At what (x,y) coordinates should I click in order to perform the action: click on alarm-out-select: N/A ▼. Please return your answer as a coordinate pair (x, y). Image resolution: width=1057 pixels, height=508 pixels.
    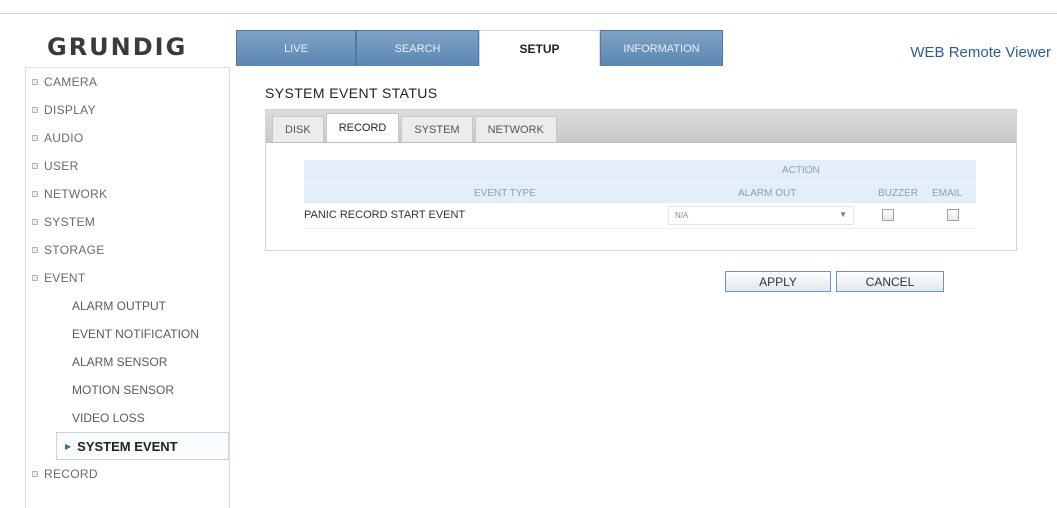
    Looking at the image, I should click on (761, 215).